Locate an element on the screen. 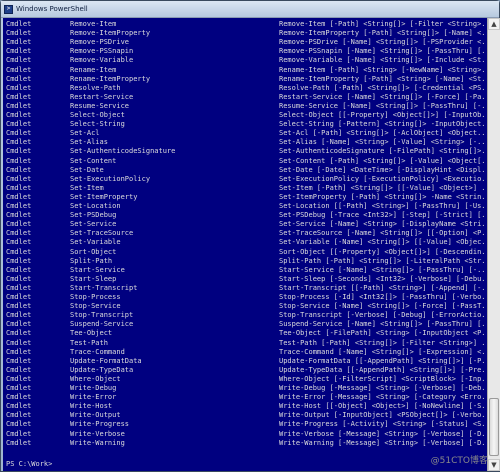  vertical-scrollbar: ▲ ▼ is located at coordinates (493, 244).